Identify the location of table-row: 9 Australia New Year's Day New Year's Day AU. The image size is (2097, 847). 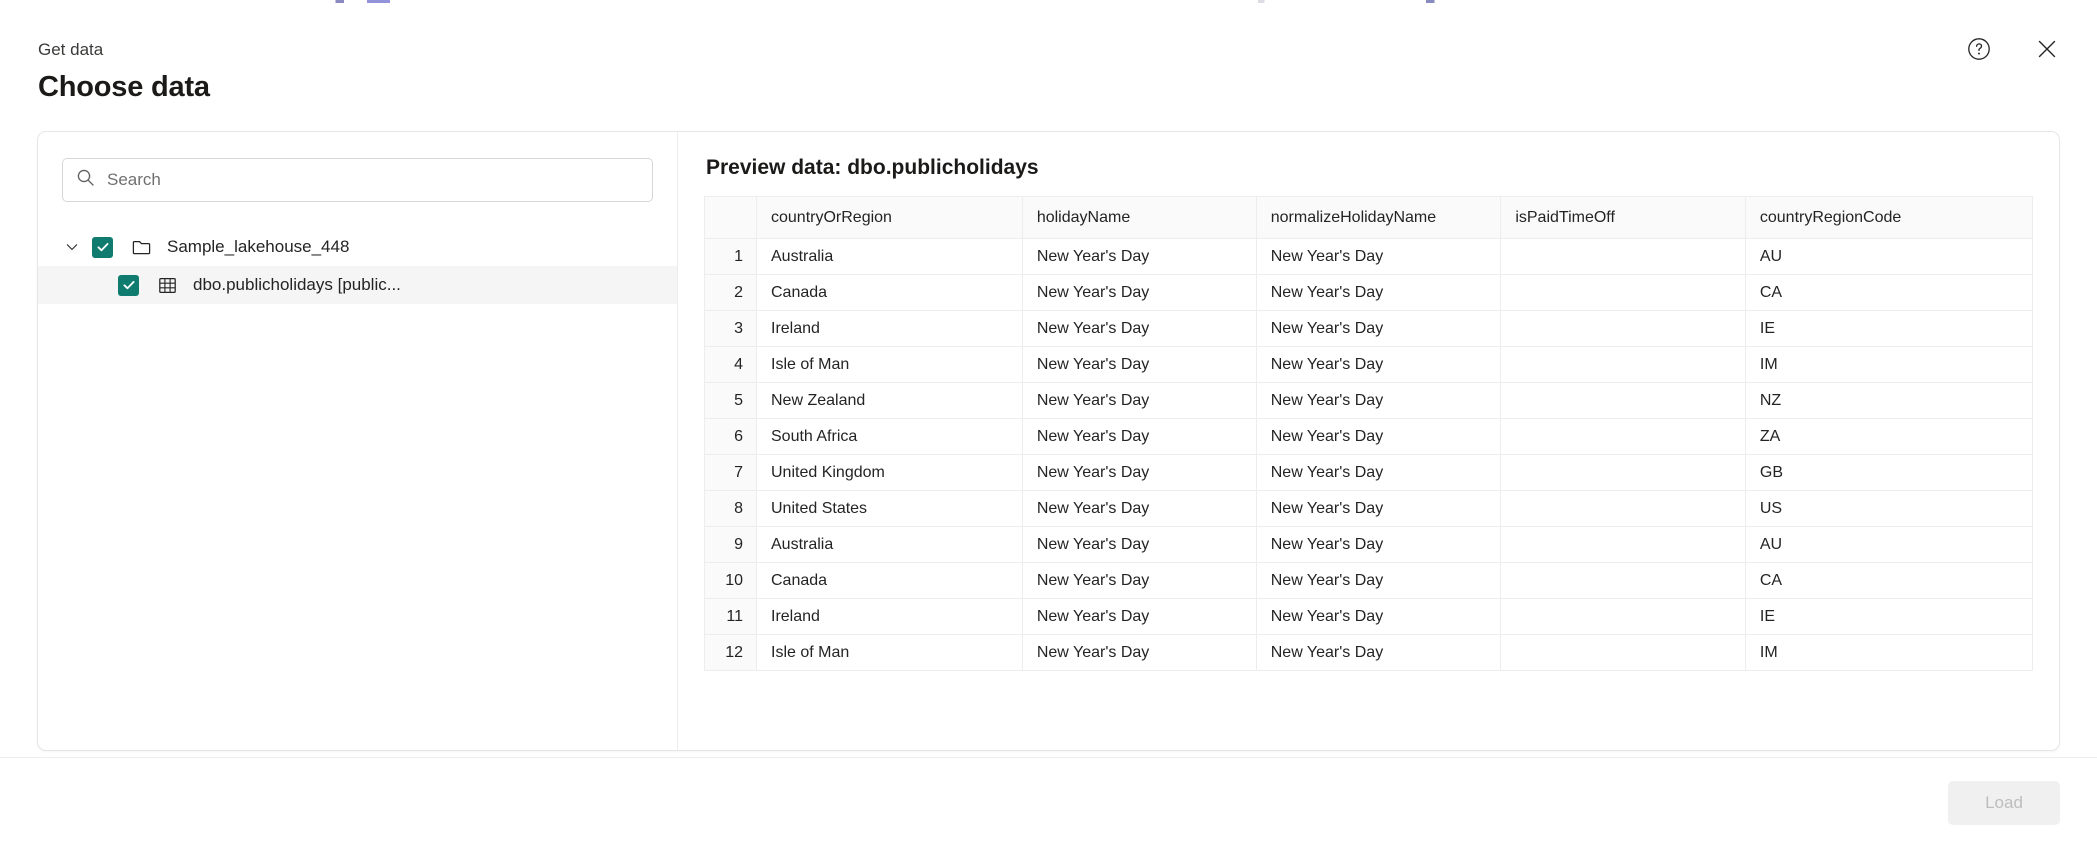
(1369, 544).